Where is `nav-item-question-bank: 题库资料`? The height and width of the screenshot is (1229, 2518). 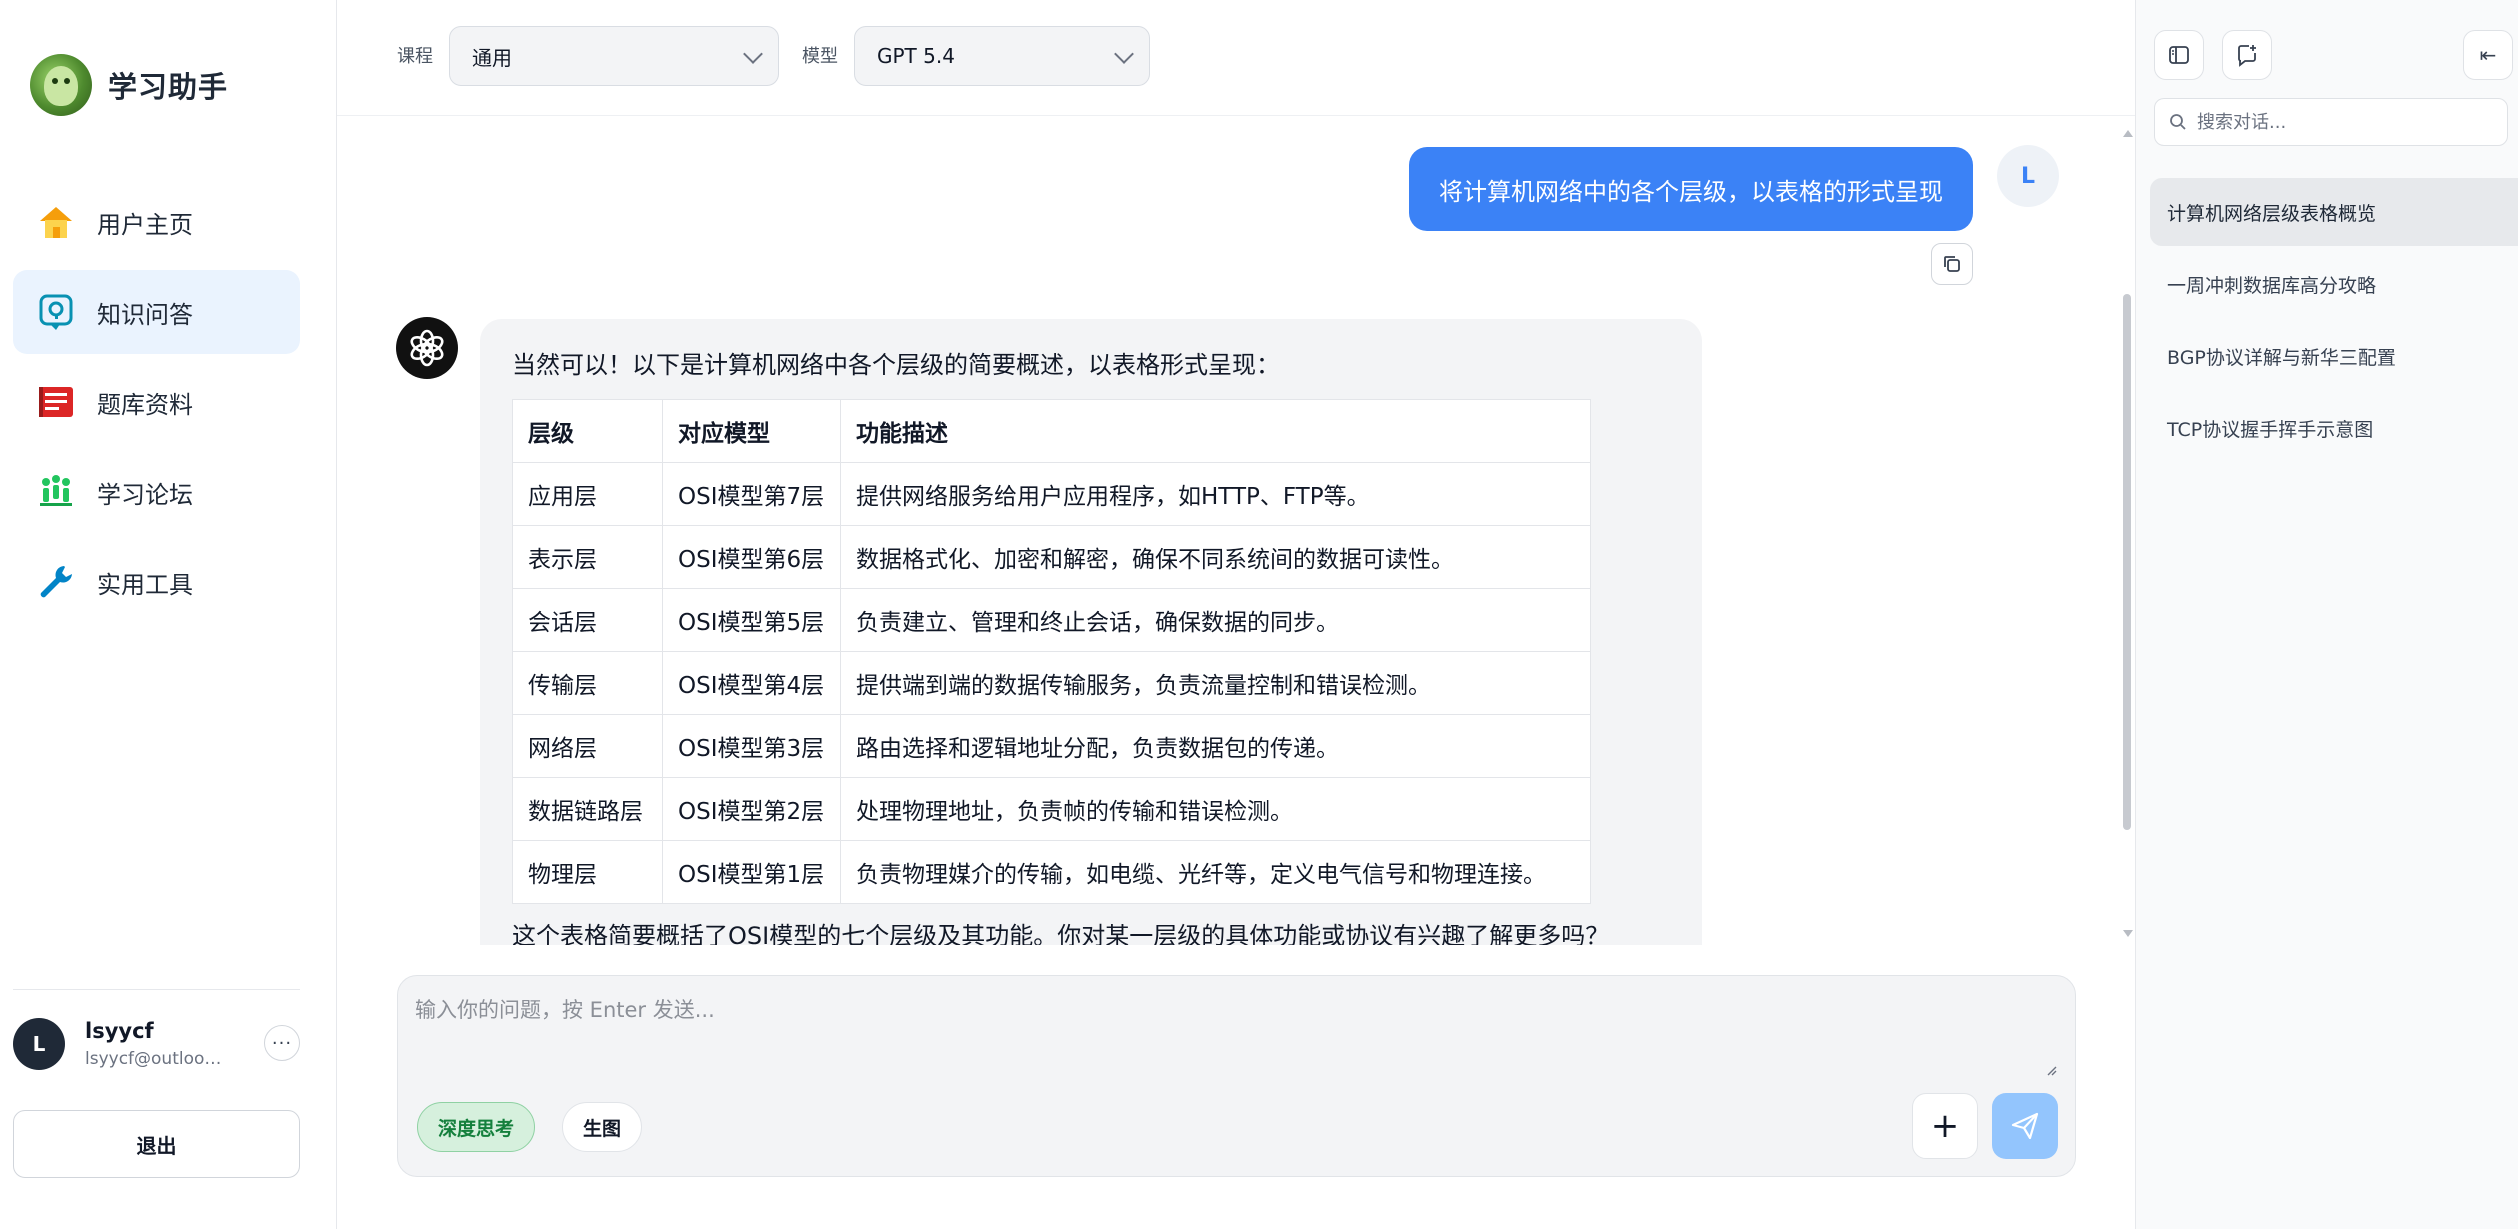 nav-item-question-bank: 题库资料 is located at coordinates (156, 402).